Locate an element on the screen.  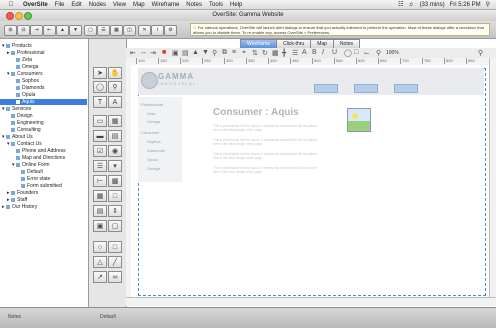
underline-icon: U is located at coordinates (334, 52).